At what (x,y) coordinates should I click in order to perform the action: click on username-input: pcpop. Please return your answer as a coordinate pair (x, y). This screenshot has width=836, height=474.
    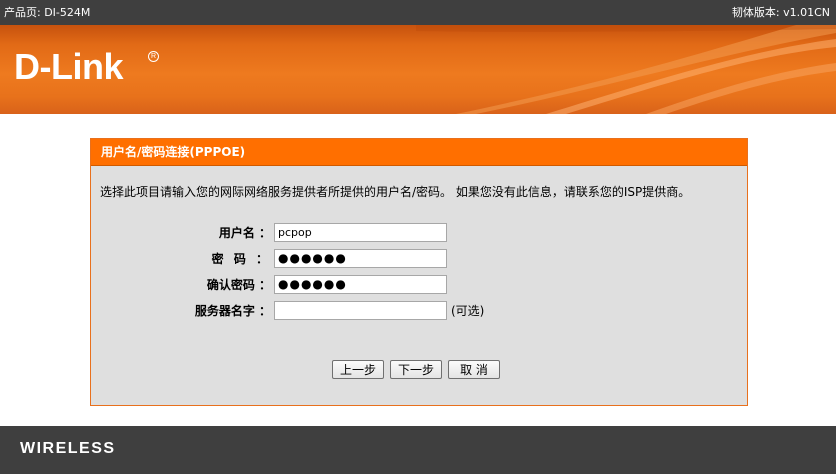
    Looking at the image, I should click on (360, 232).